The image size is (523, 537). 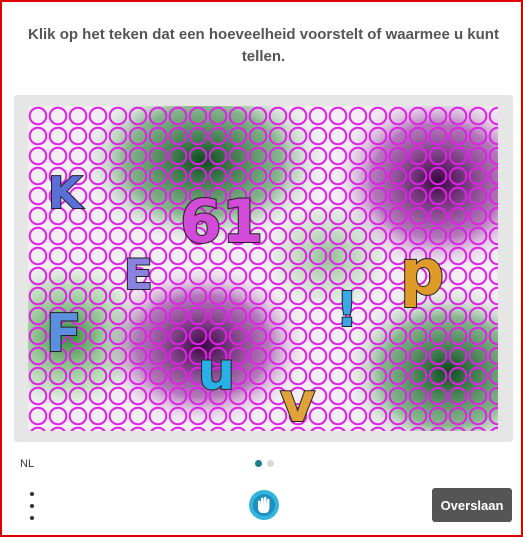 What do you see at coordinates (216, 372) in the screenshot?
I see `glyph-u: u` at bounding box center [216, 372].